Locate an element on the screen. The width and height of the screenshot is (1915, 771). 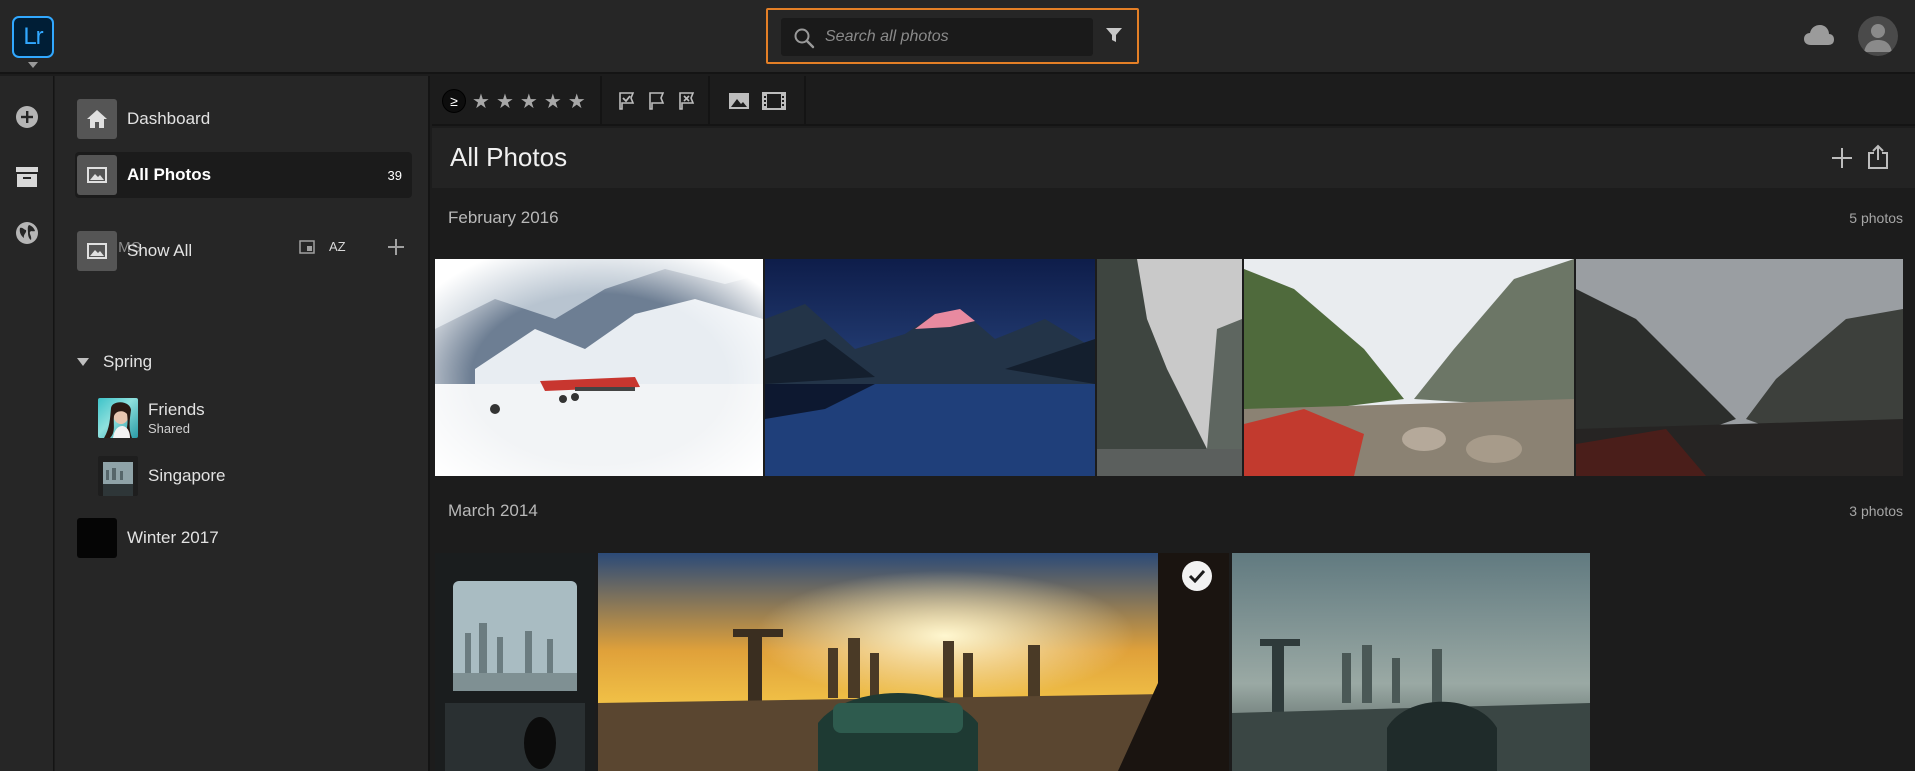
plus-circle-icon is located at coordinates (27, 117).